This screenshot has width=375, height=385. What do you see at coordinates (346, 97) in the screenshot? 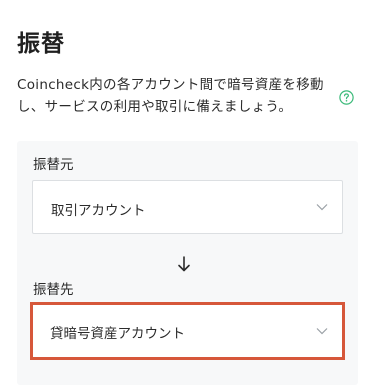
I see `question-circle-icon` at bounding box center [346, 97].